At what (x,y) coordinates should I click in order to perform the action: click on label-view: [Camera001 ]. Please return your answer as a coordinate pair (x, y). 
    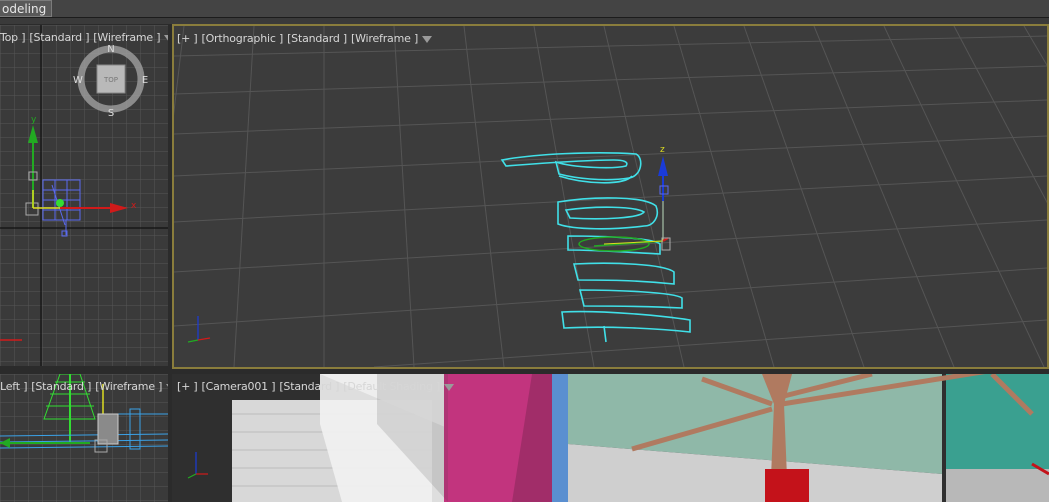
    Looking at the image, I should click on (239, 386).